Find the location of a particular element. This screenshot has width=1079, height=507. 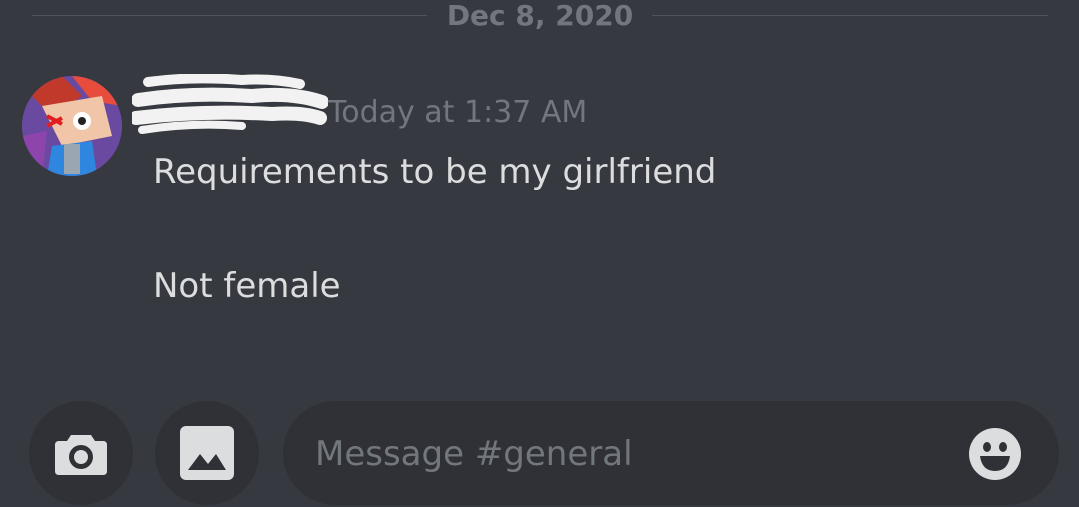

avatar-image is located at coordinates (72, 126).